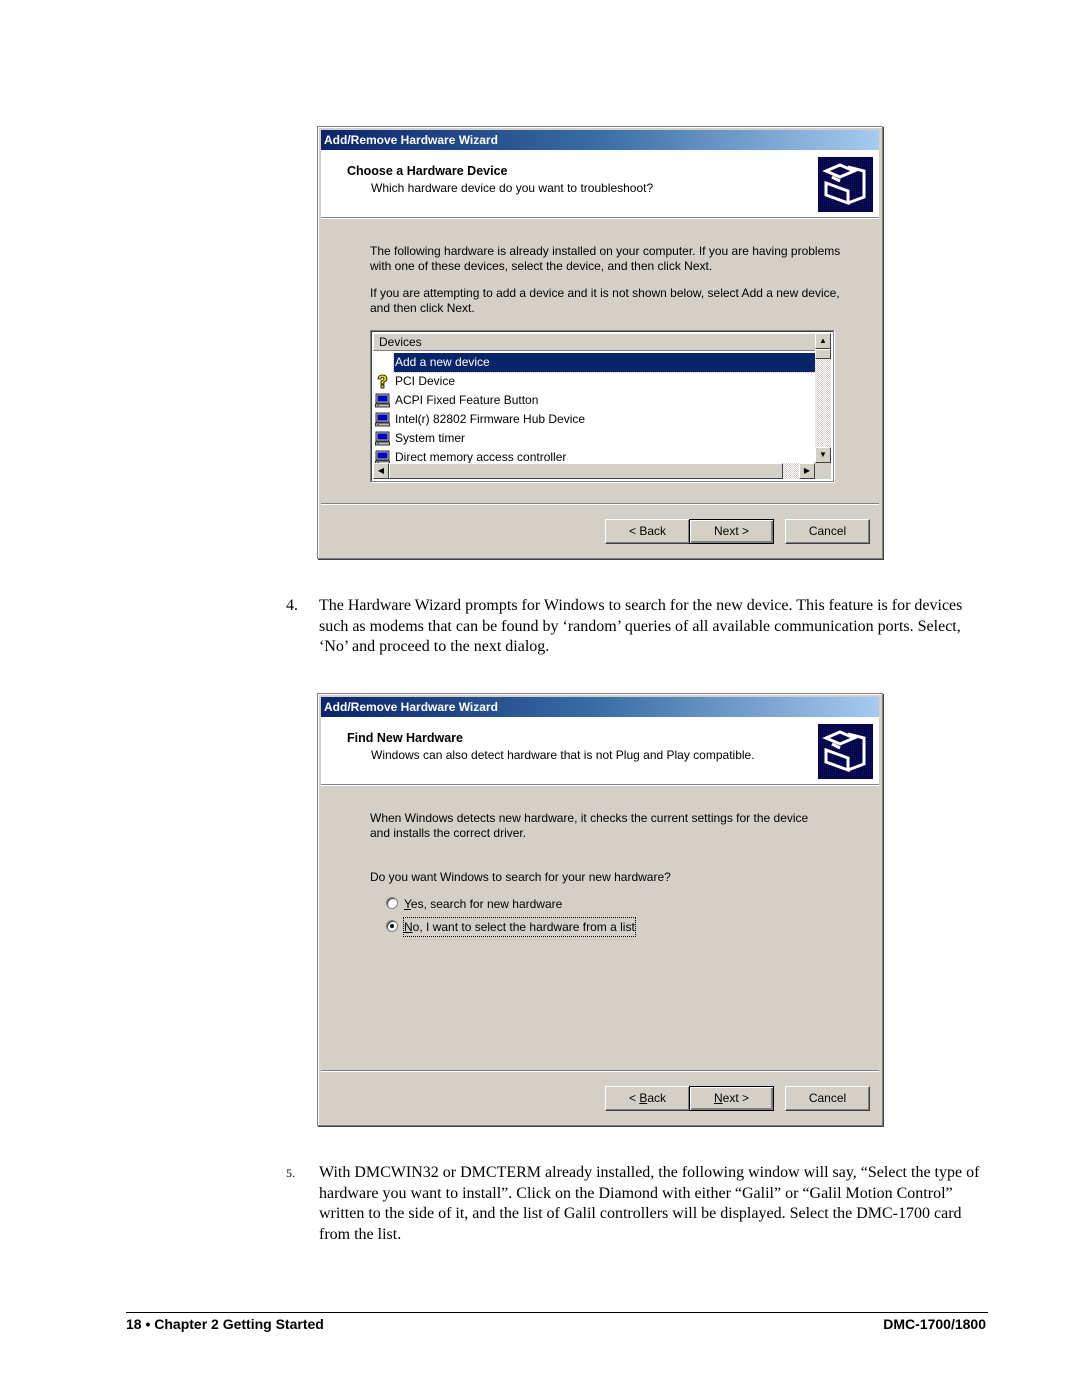 Image resolution: width=1080 pixels, height=1397 pixels. I want to click on device-item-add-new: Add a new device, so click(594, 363).